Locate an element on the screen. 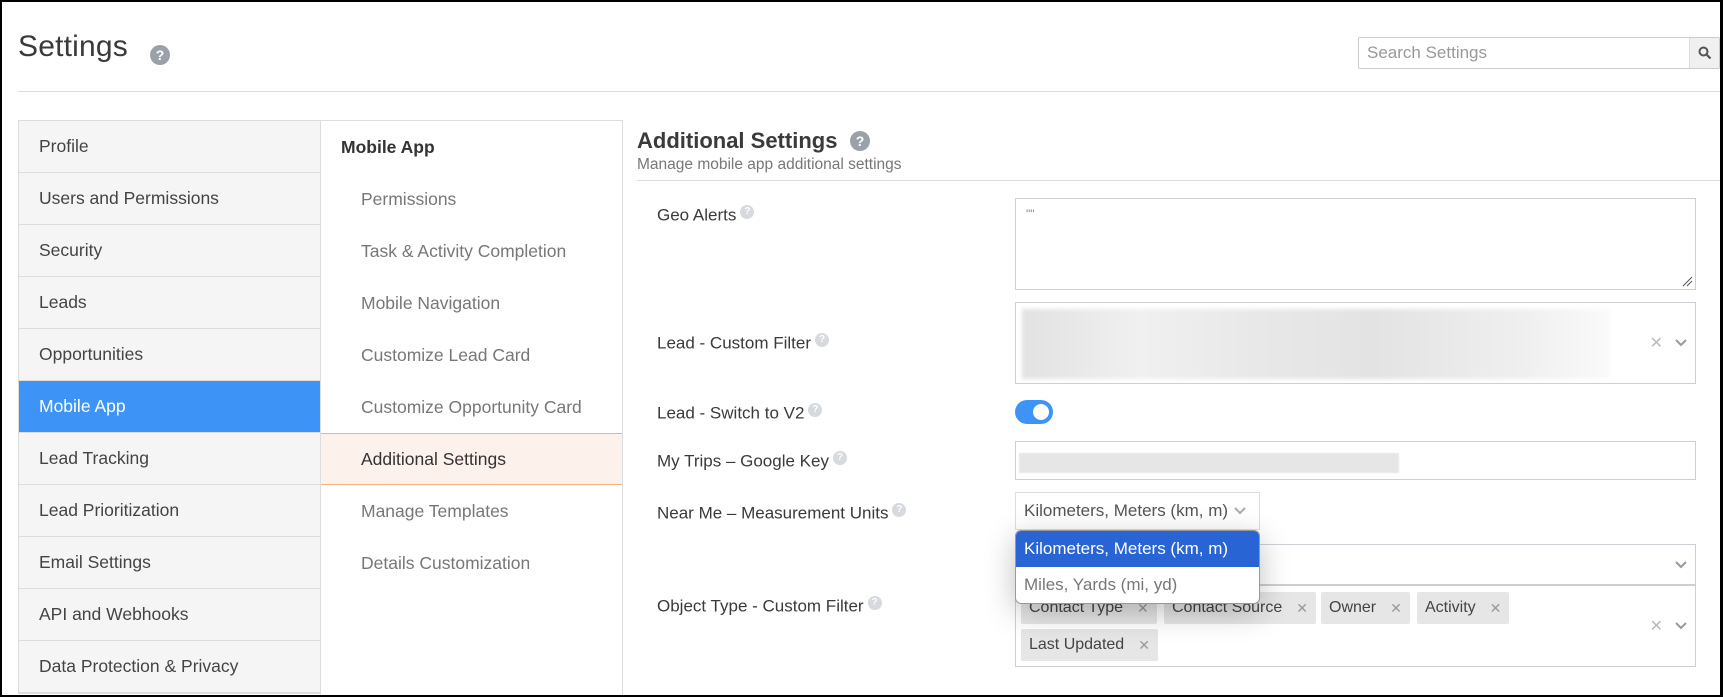 The width and height of the screenshot is (1723, 697). google-key-label-text: My Trips – Google Key is located at coordinates (743, 461).